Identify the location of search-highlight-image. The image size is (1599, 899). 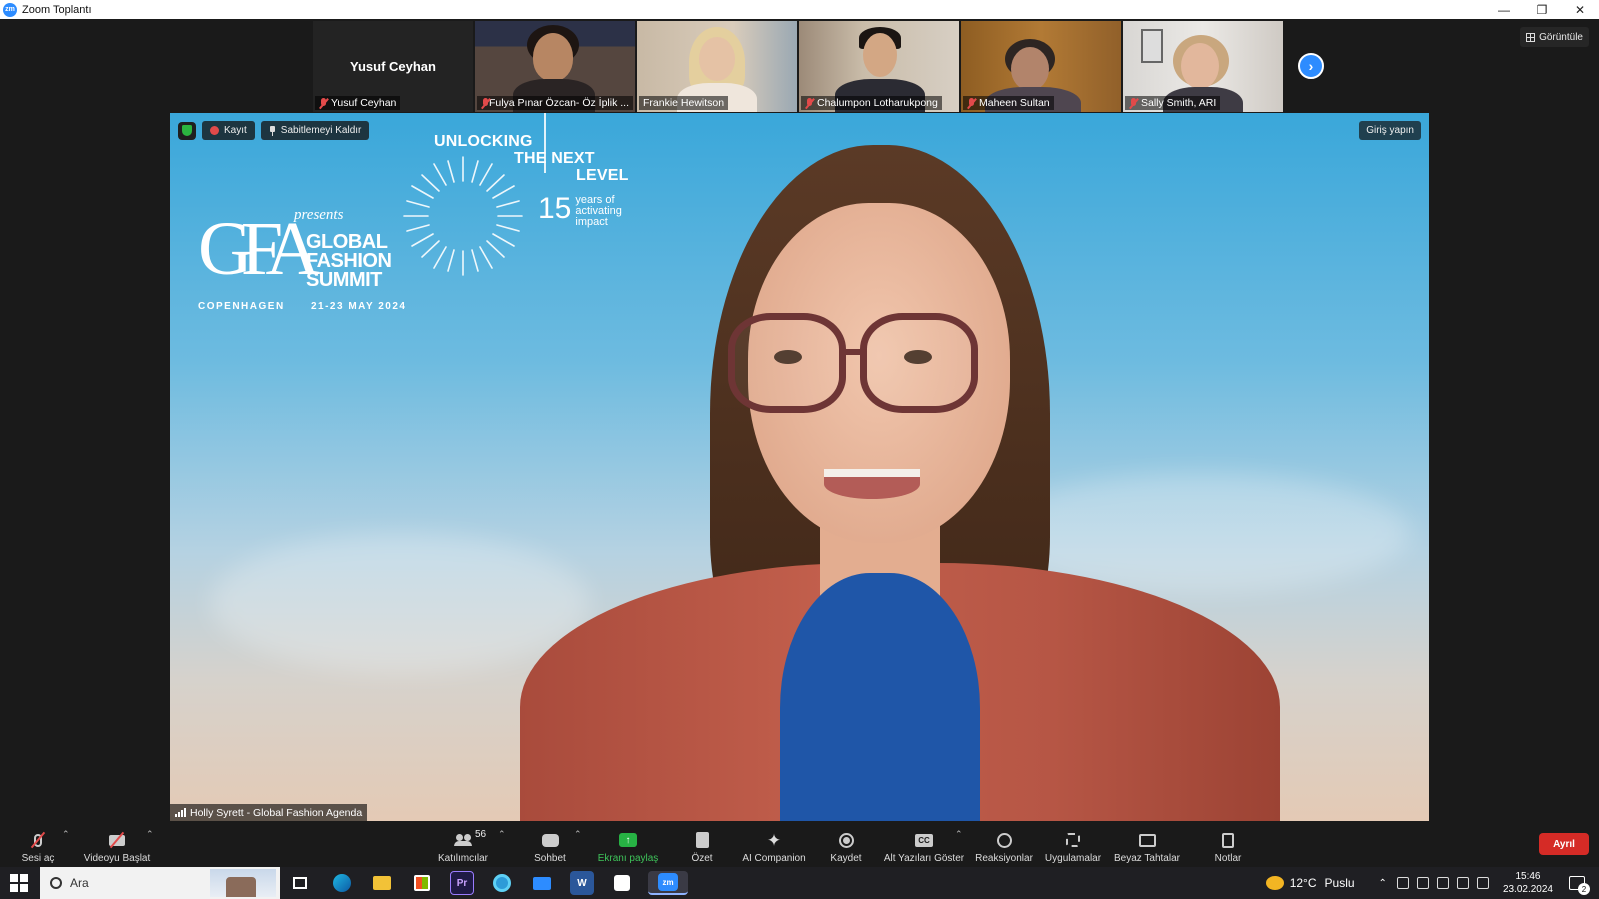
(243, 883).